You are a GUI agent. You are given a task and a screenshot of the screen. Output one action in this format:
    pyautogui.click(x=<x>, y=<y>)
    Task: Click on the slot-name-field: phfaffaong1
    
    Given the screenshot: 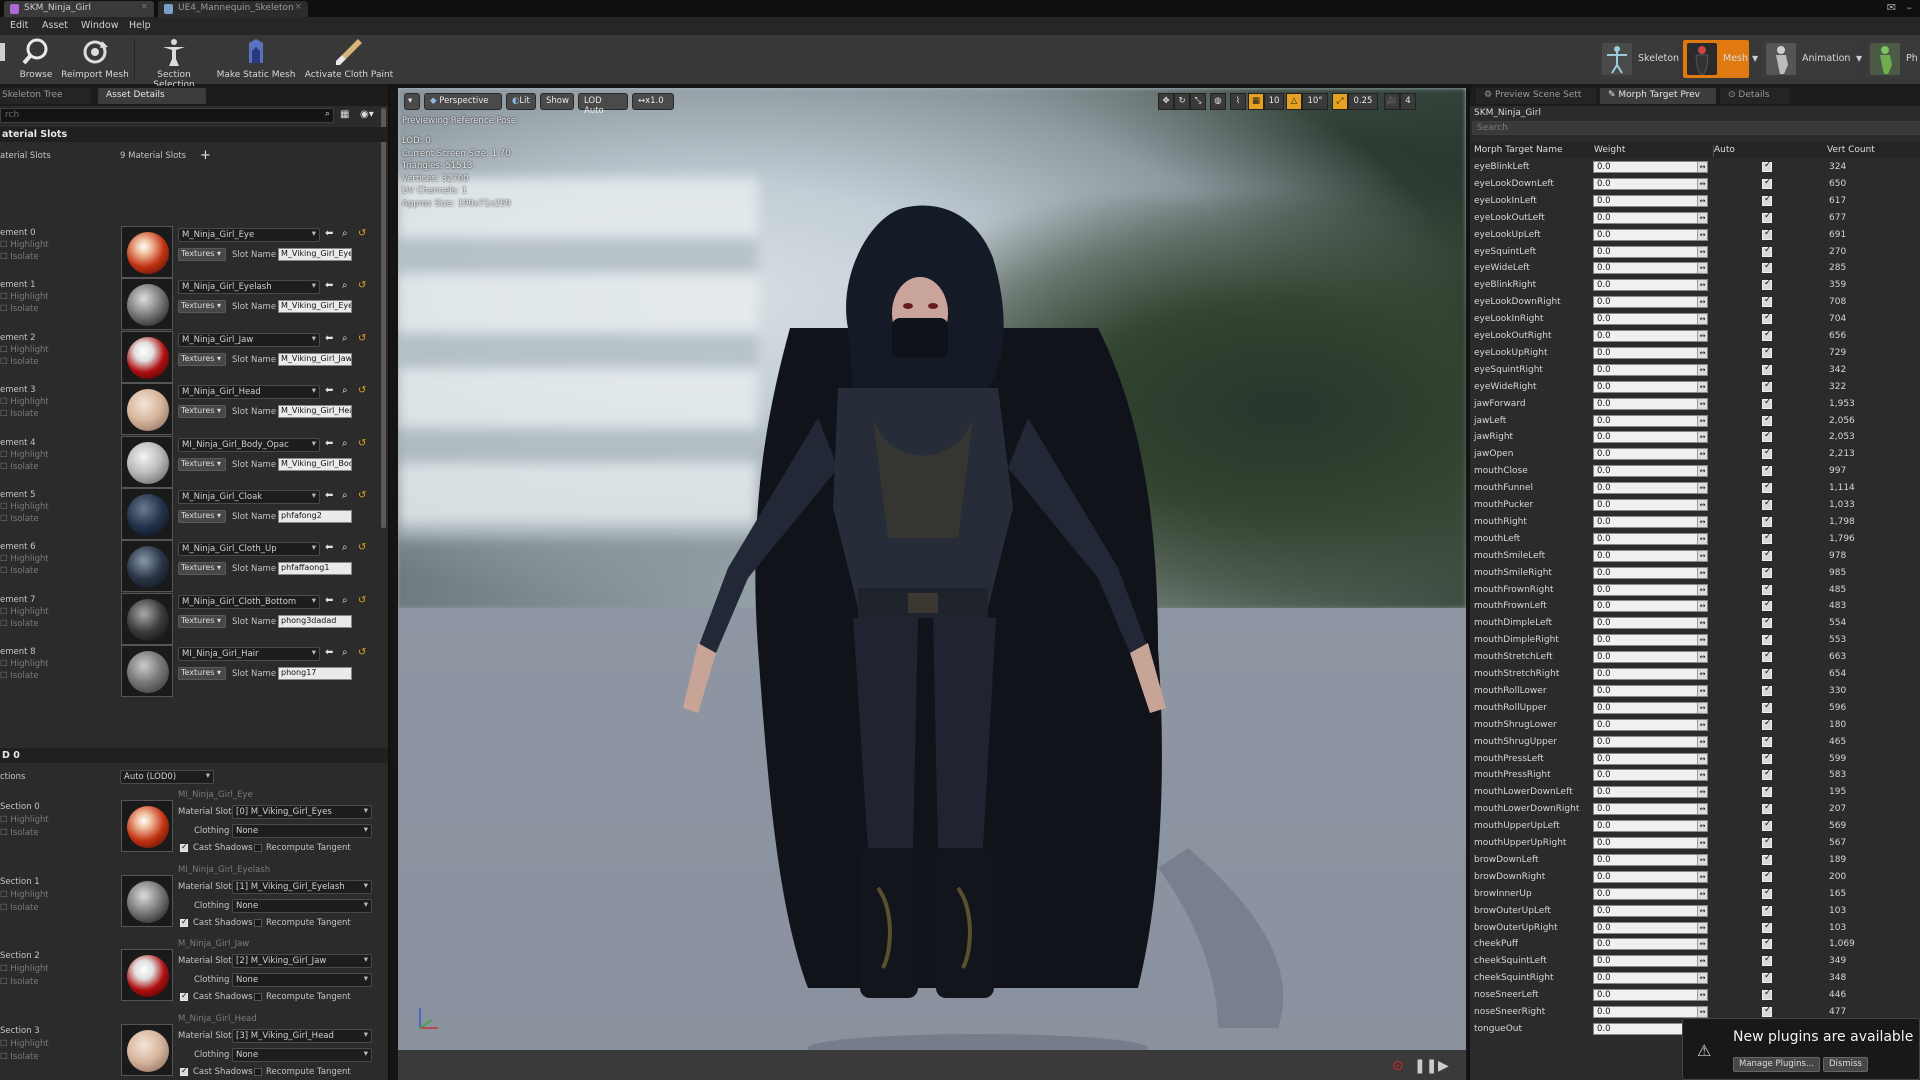 What is the action you would take?
    pyautogui.click(x=315, y=569)
    